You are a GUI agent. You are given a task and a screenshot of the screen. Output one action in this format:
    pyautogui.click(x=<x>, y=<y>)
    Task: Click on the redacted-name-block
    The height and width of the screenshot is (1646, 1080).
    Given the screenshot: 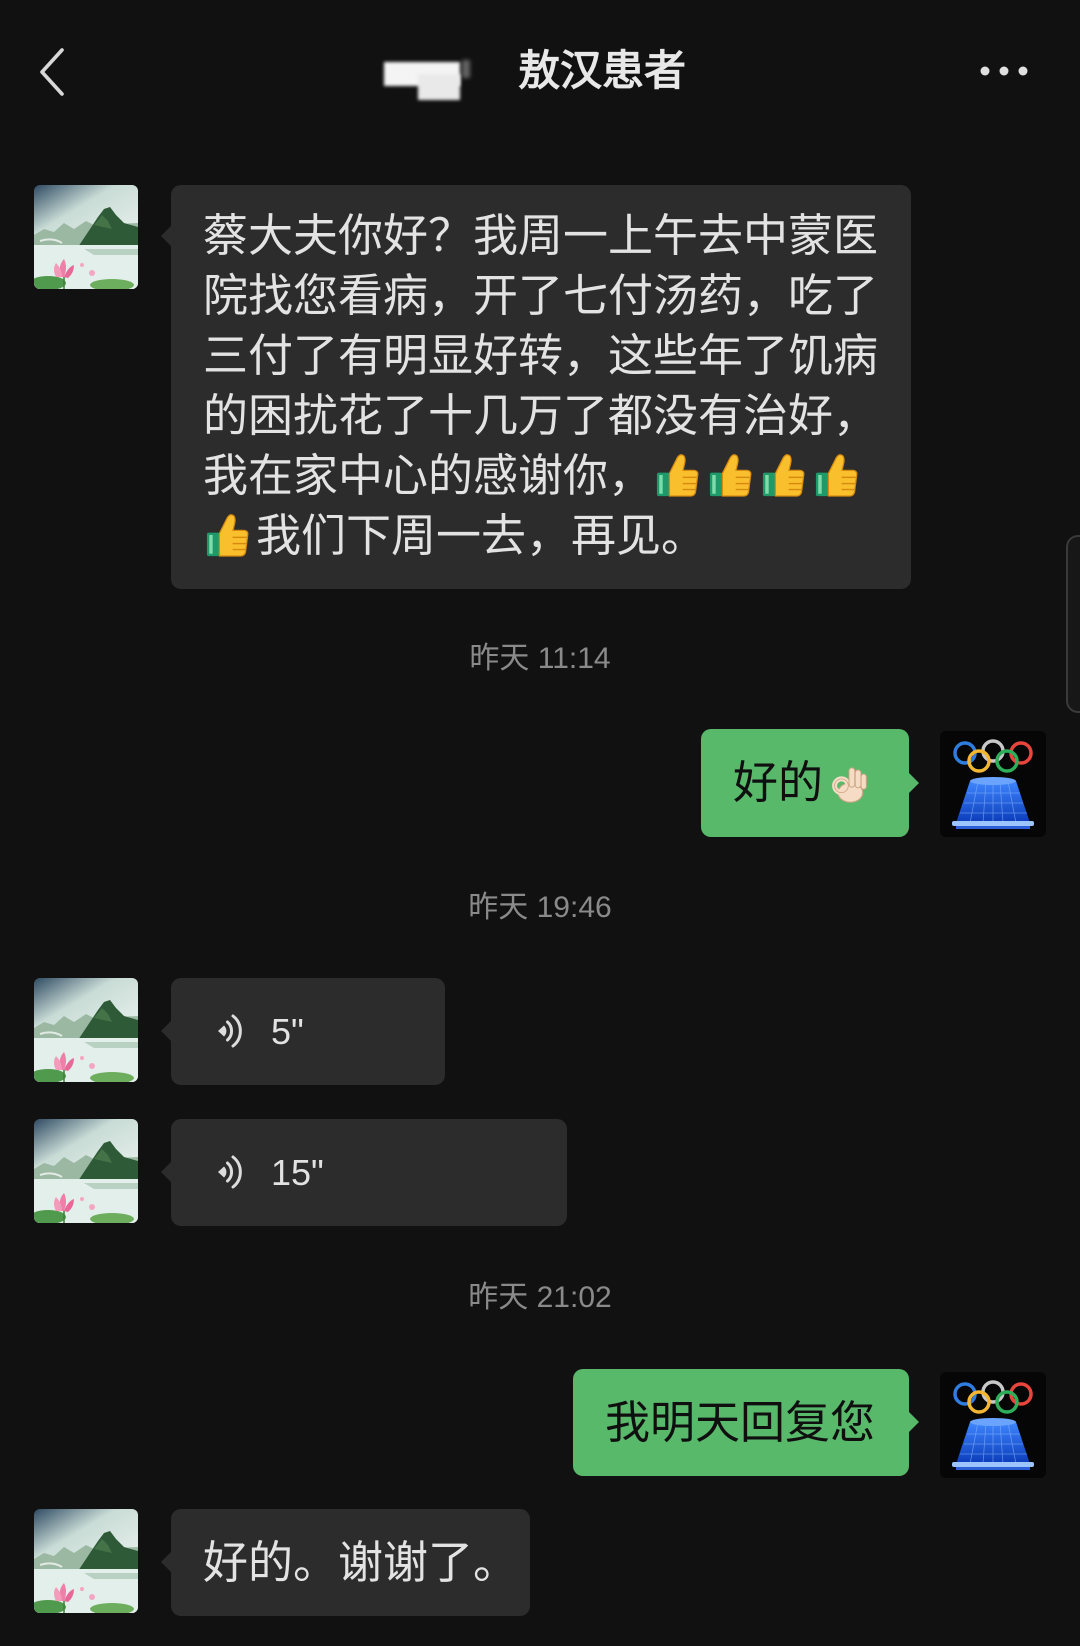 What is the action you would take?
    pyautogui.click(x=425, y=80)
    